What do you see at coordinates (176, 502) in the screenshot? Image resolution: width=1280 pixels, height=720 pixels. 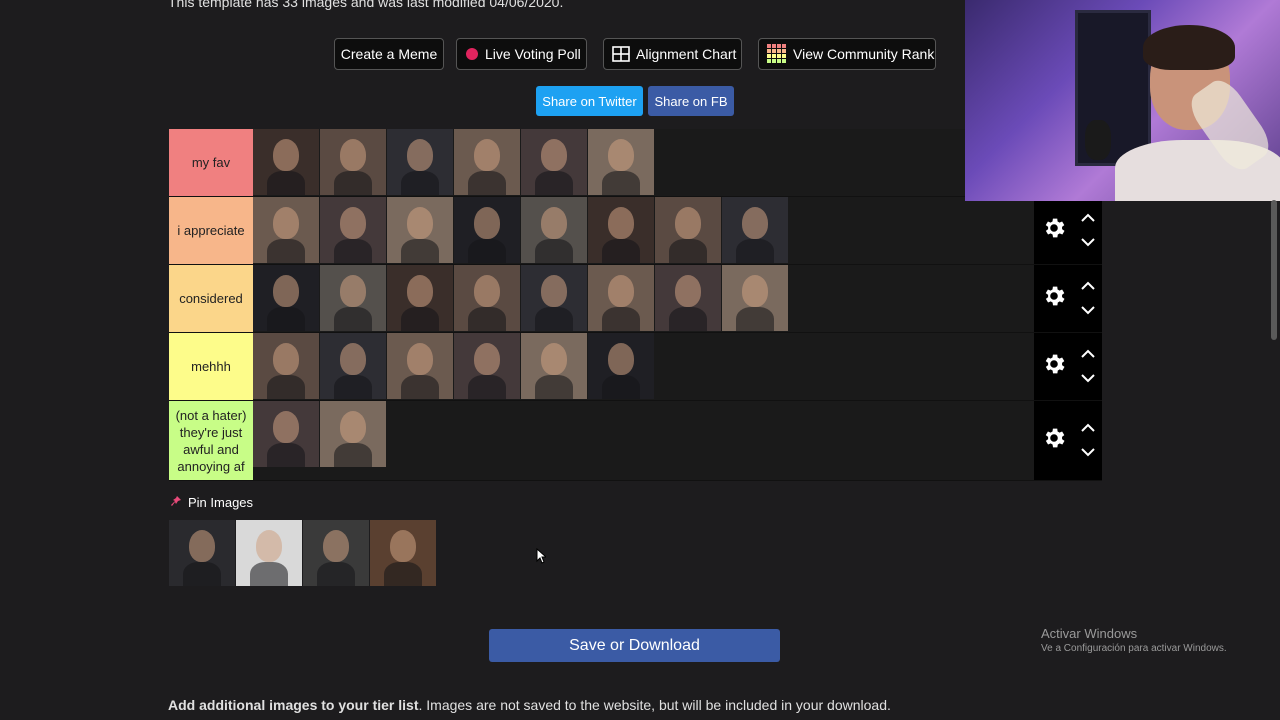 I see `pushpin-icon` at bounding box center [176, 502].